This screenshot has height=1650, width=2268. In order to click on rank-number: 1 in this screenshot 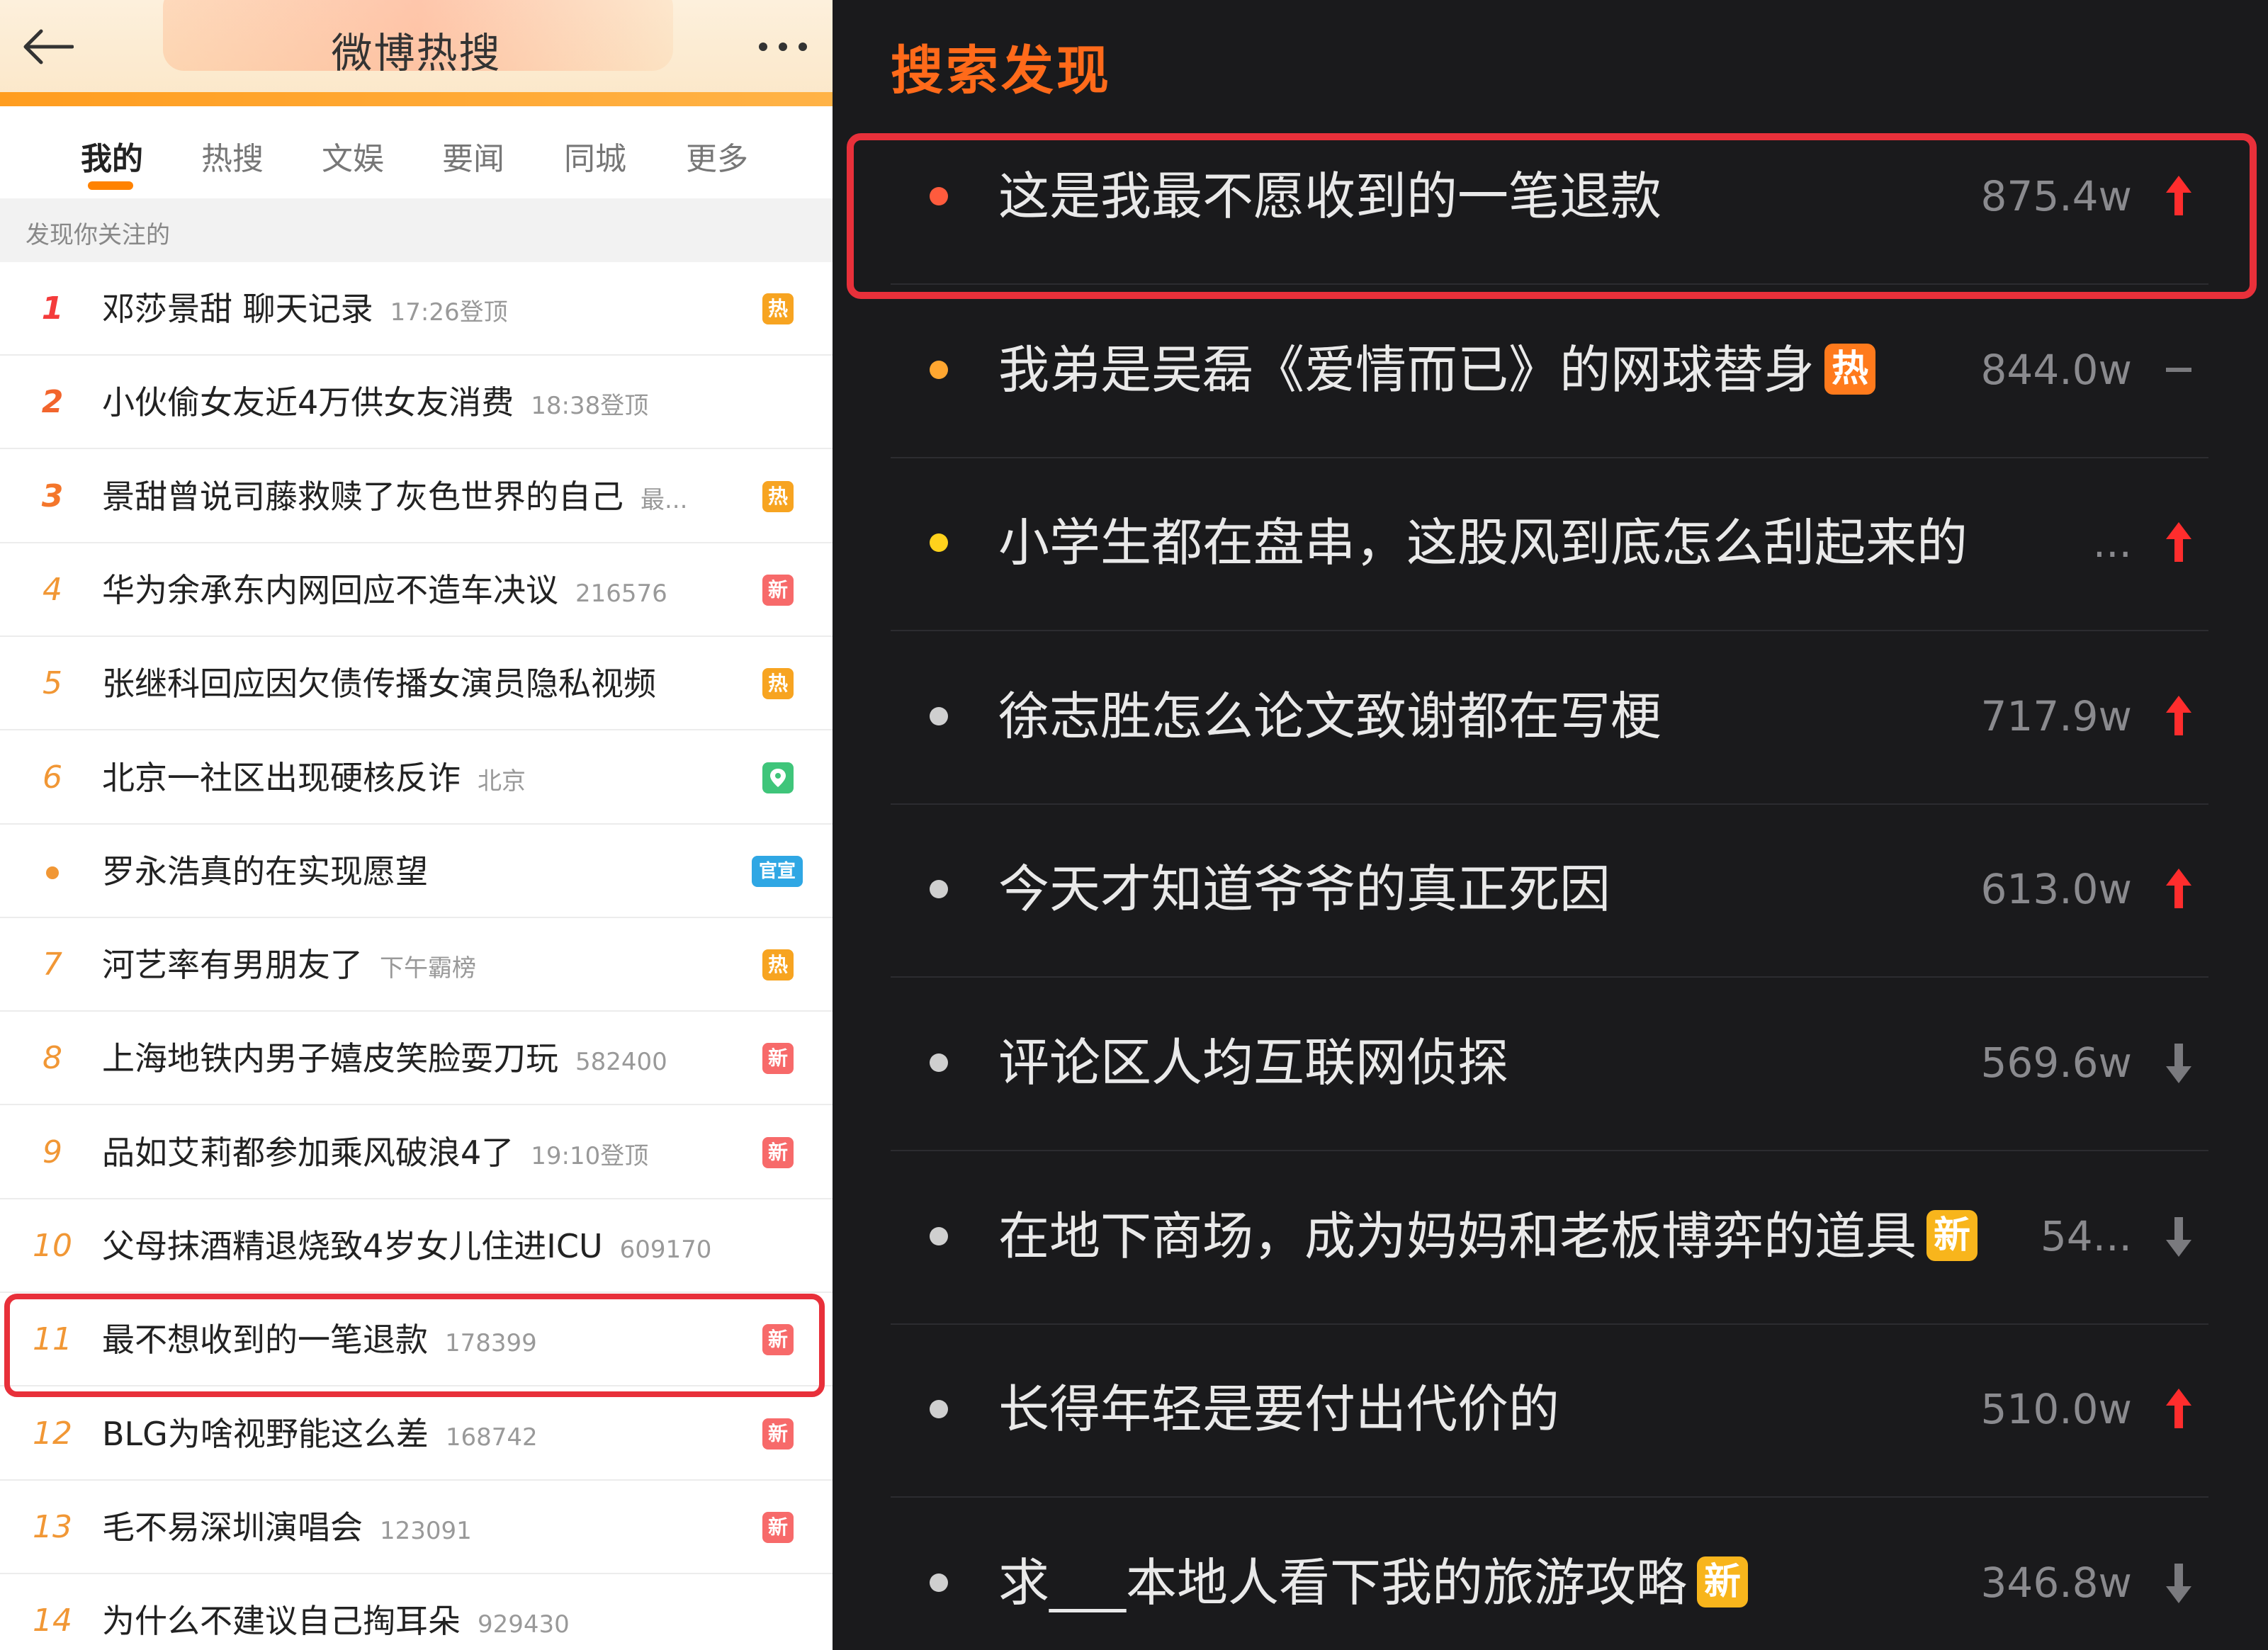, I will do `click(52, 309)`.